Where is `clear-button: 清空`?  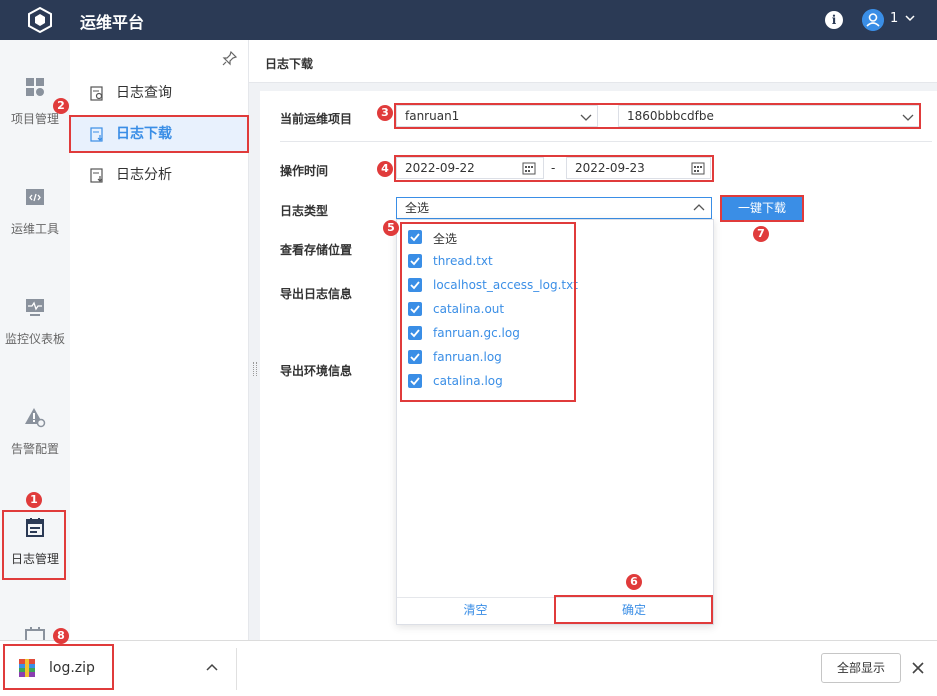
clear-button: 清空 is located at coordinates (475, 609).